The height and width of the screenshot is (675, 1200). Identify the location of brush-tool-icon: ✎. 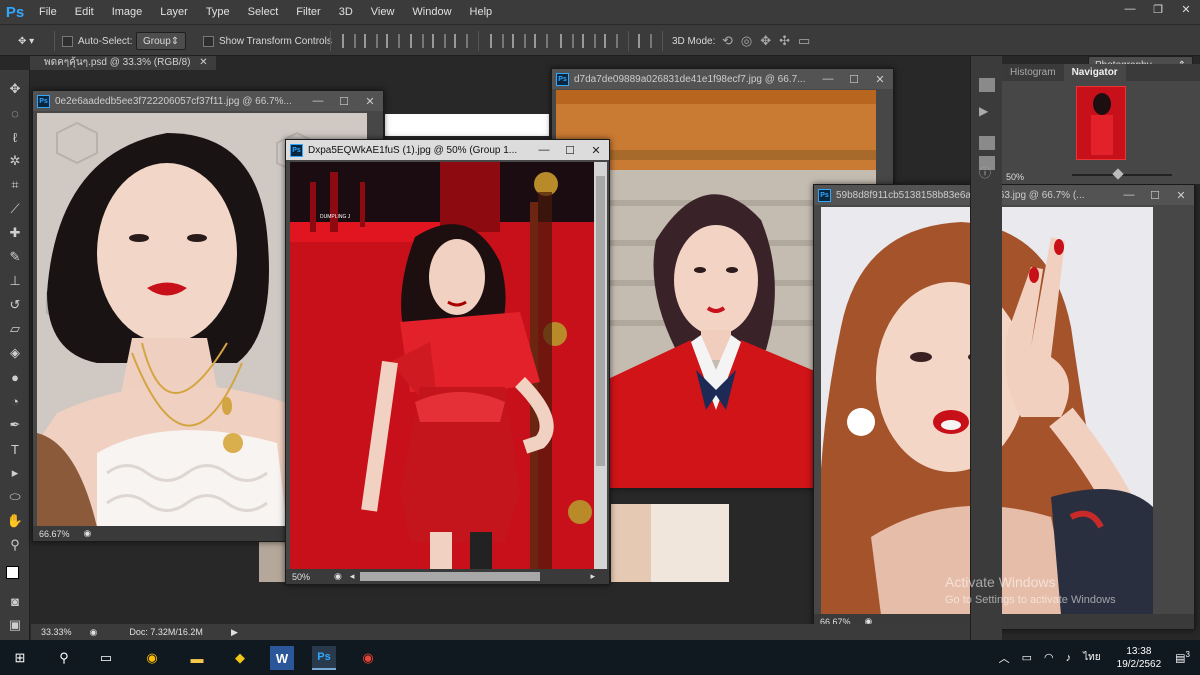
(15, 257).